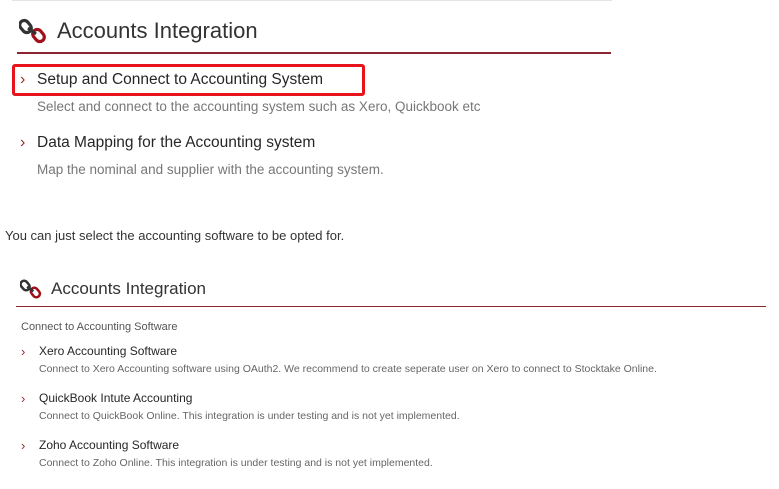 The height and width of the screenshot is (489, 779). I want to click on setup-connect-link: Setup and Connect to Accounting System, so click(180, 80).